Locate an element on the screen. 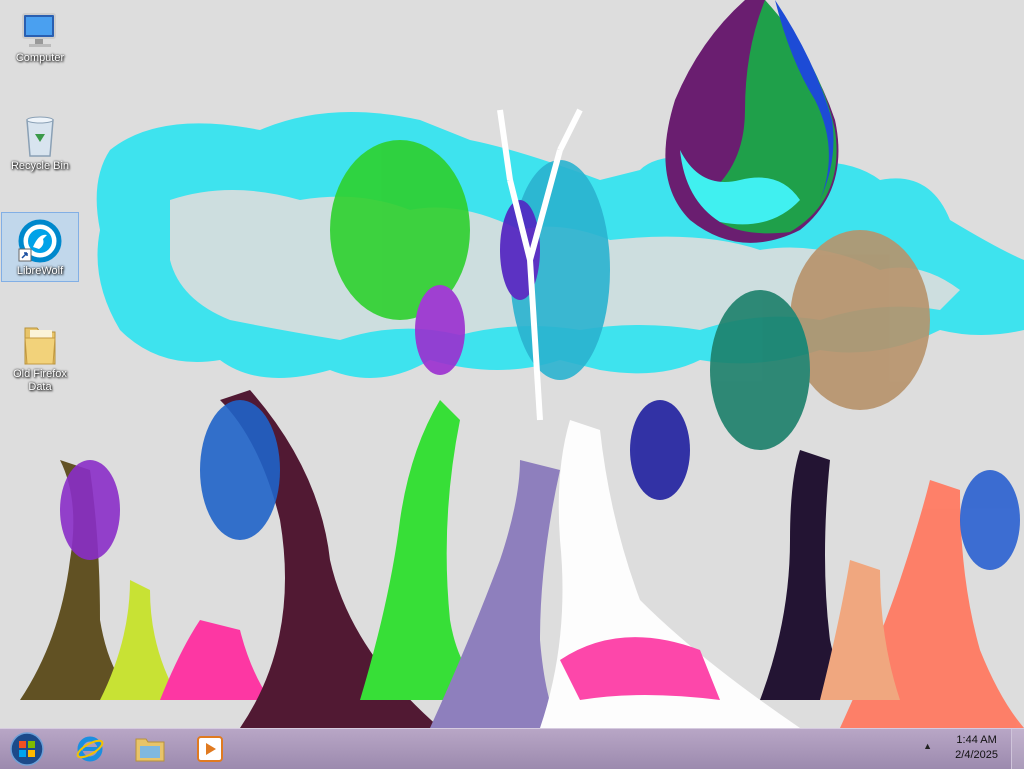  desktop-icon-label: Computer is located at coordinates (40, 58).